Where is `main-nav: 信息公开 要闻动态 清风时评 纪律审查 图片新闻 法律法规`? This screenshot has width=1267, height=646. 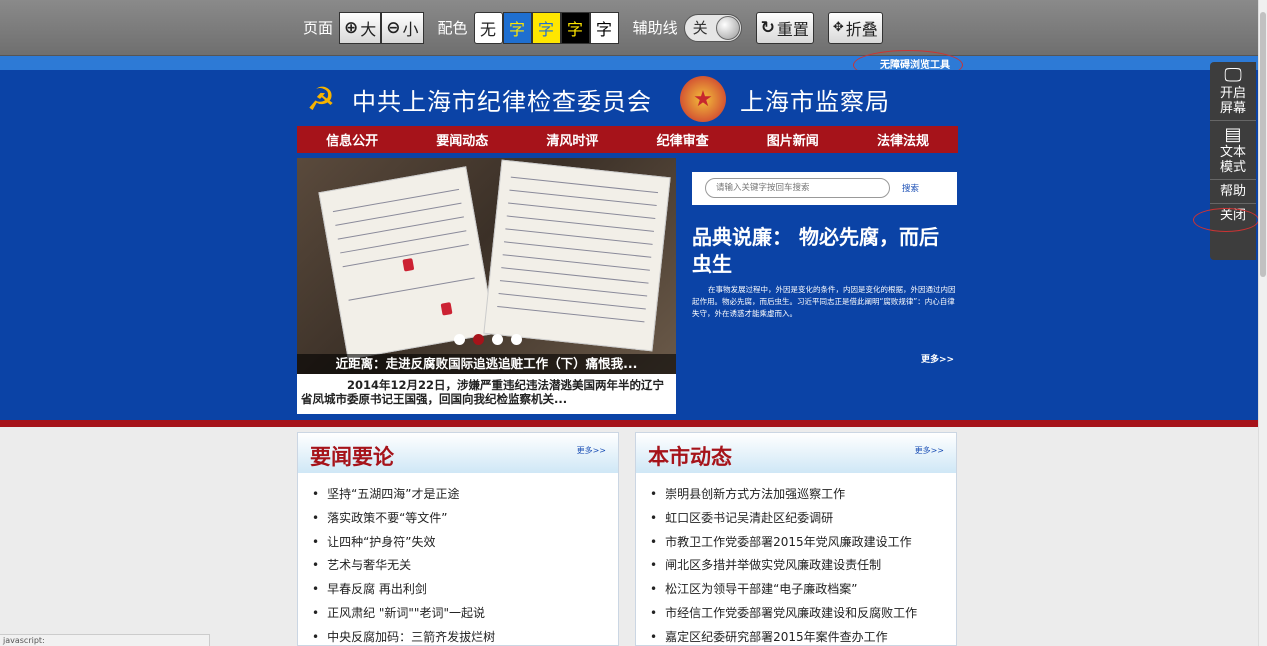 main-nav: 信息公开 要闻动态 清风时评 纪律审查 图片新闻 法律法规 is located at coordinates (627, 139).